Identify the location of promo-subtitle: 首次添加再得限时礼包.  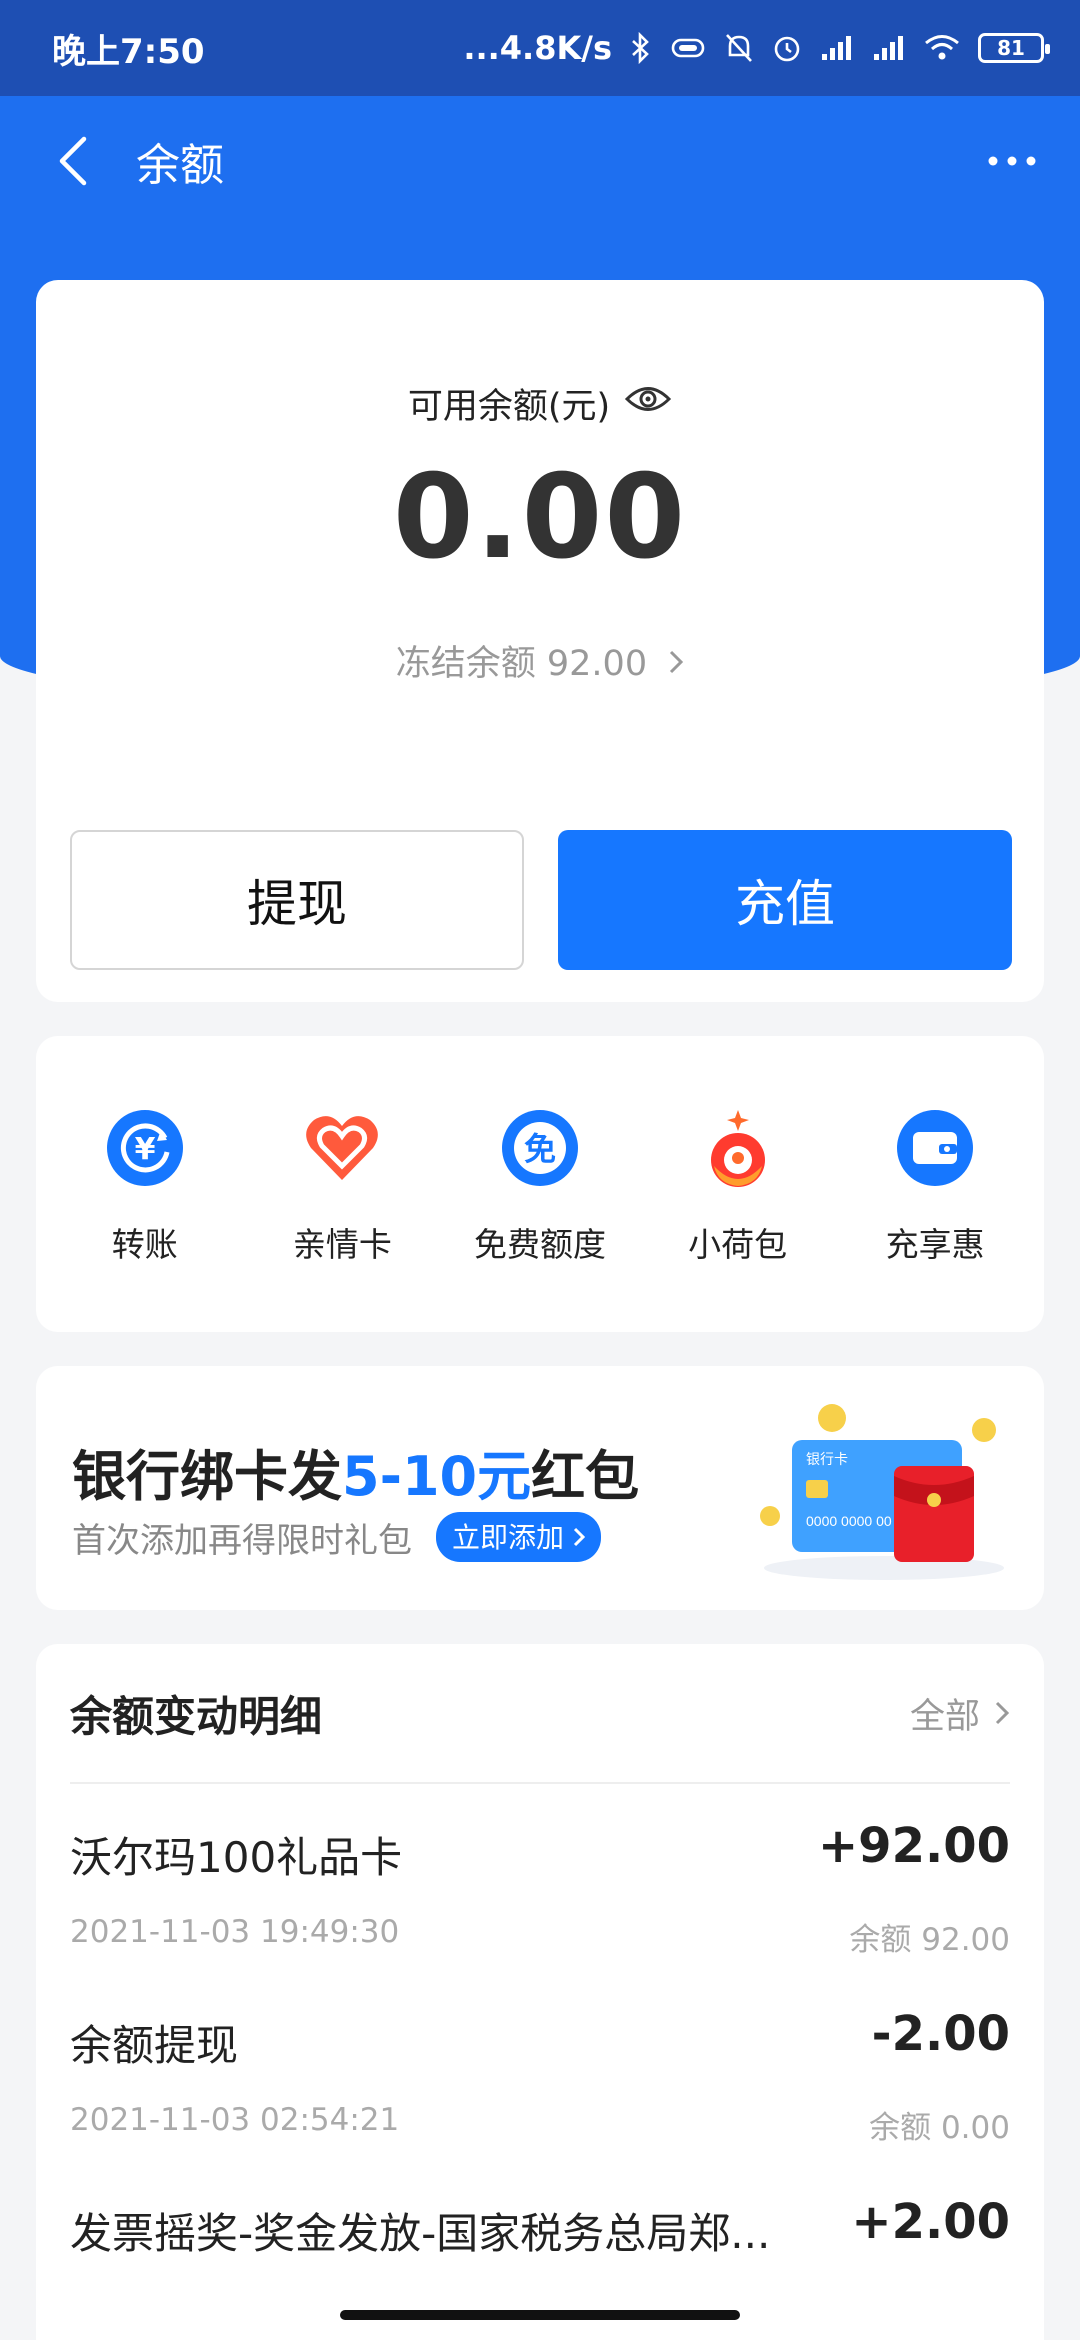
(242, 1540).